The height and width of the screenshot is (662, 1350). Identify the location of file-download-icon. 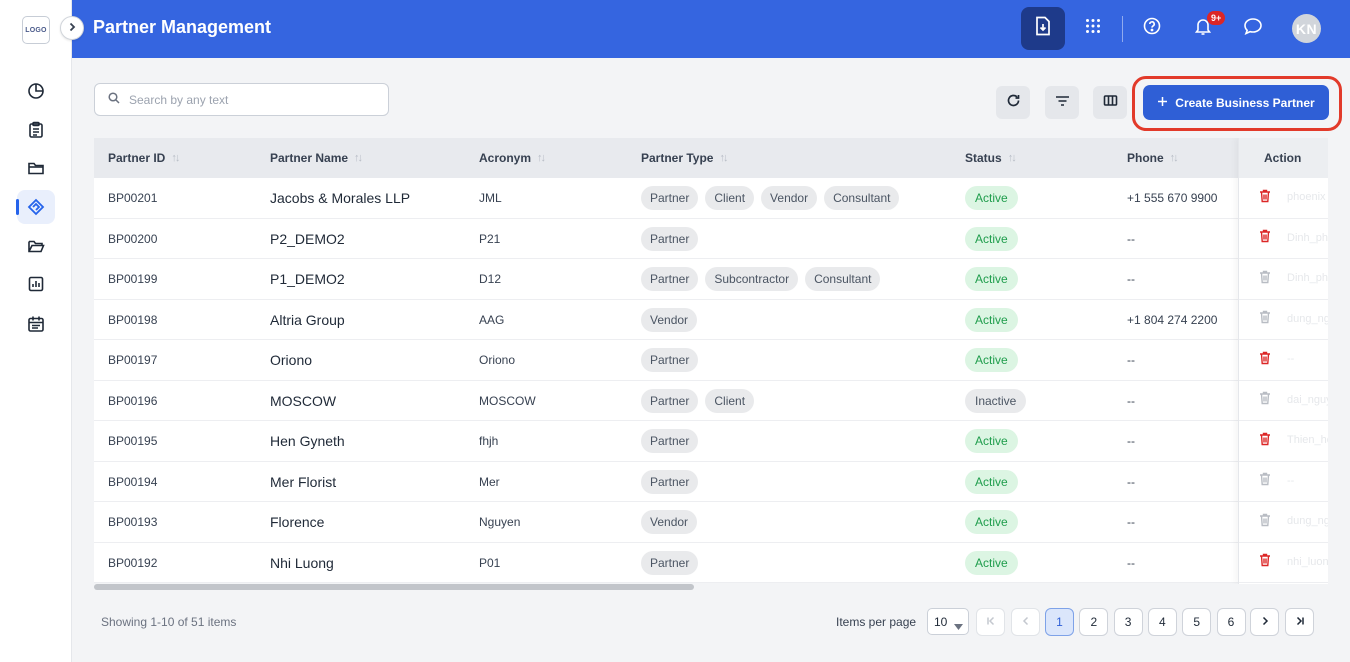
(1043, 28).